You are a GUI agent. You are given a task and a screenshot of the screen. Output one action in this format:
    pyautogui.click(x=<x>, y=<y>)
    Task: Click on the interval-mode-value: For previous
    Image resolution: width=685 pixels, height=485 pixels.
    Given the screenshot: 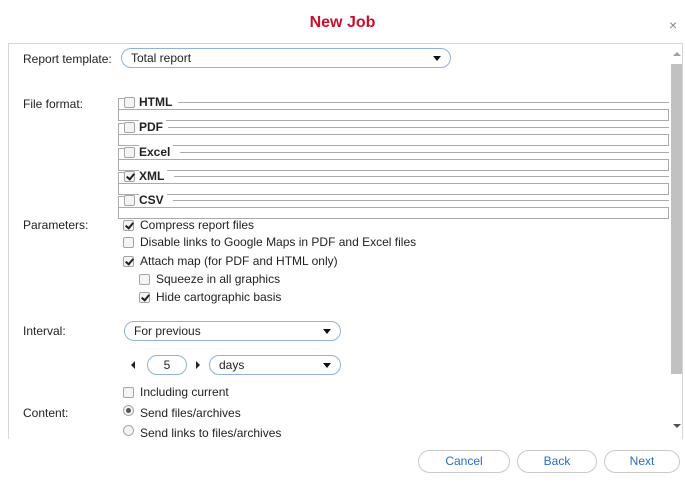 What is the action you would take?
    pyautogui.click(x=167, y=331)
    